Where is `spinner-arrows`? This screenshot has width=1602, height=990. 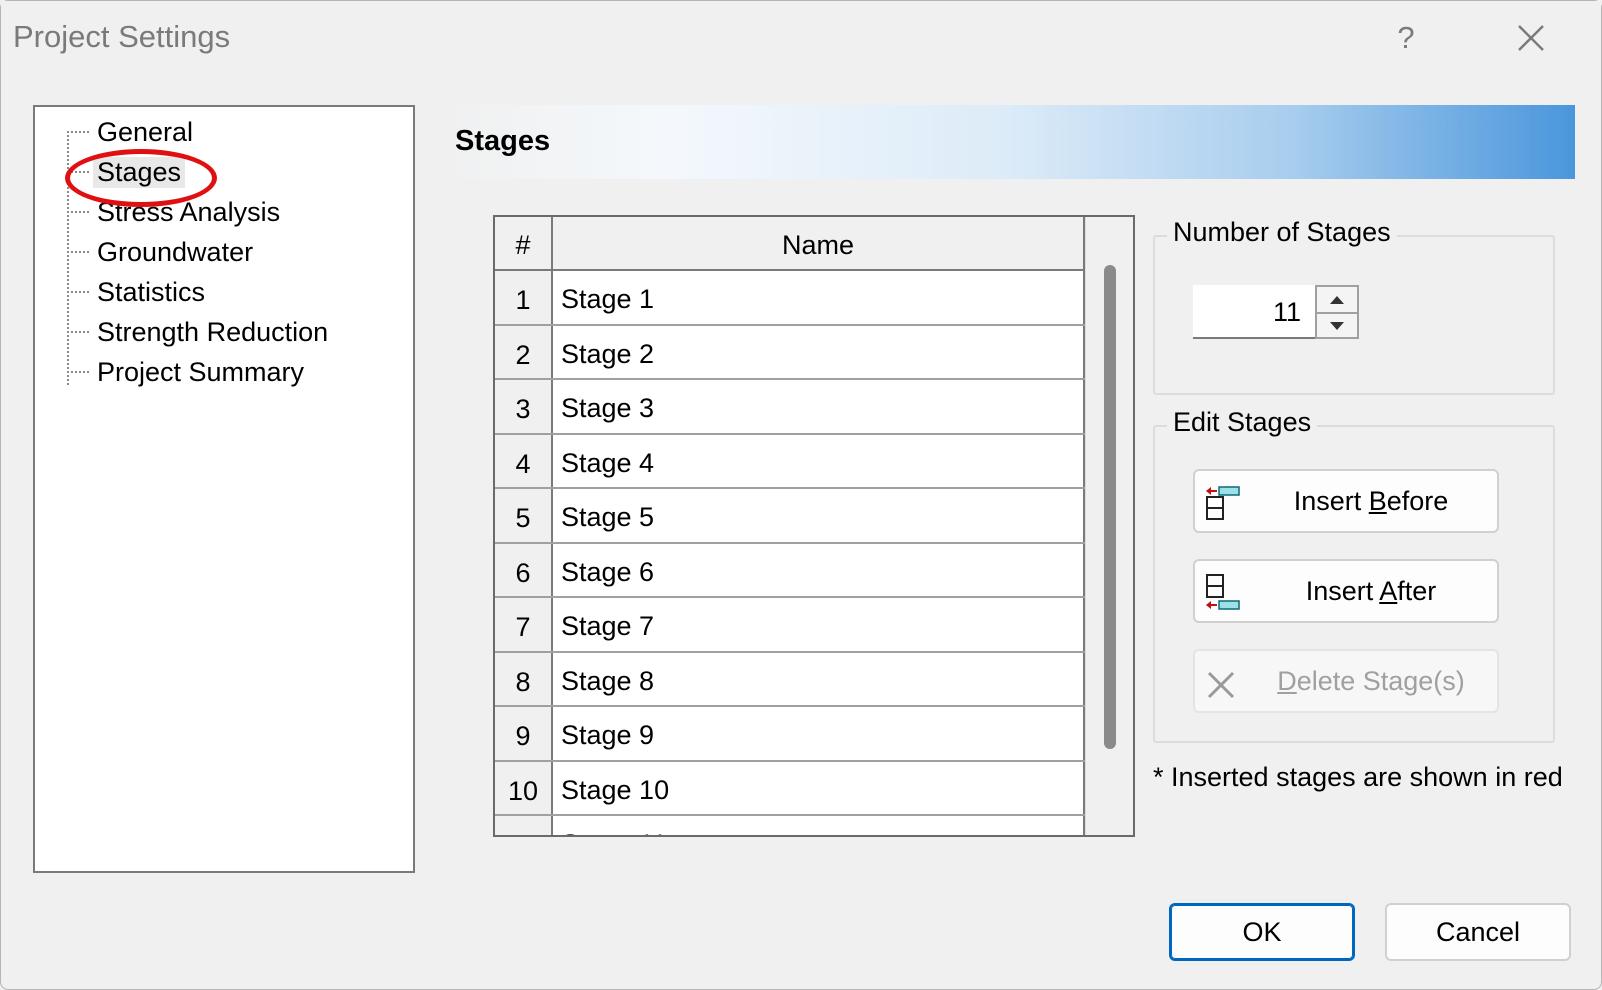
spinner-arrows is located at coordinates (1337, 312).